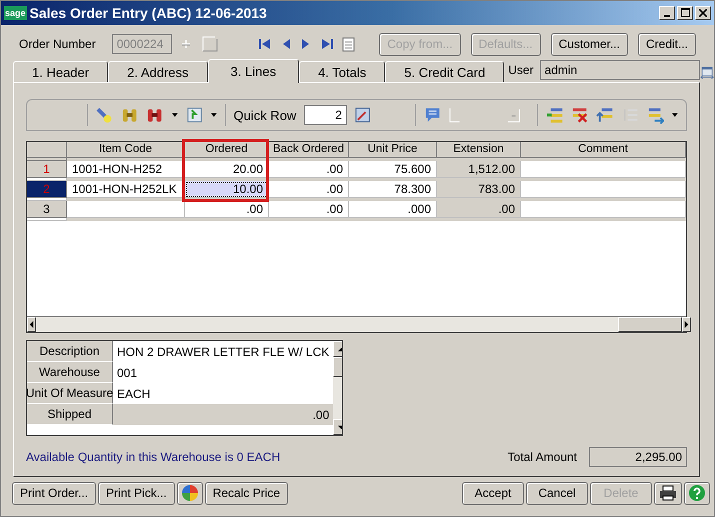 The image size is (715, 517). Describe the element at coordinates (70, 373) in the screenshot. I see `detail-label: Warehouse` at that location.